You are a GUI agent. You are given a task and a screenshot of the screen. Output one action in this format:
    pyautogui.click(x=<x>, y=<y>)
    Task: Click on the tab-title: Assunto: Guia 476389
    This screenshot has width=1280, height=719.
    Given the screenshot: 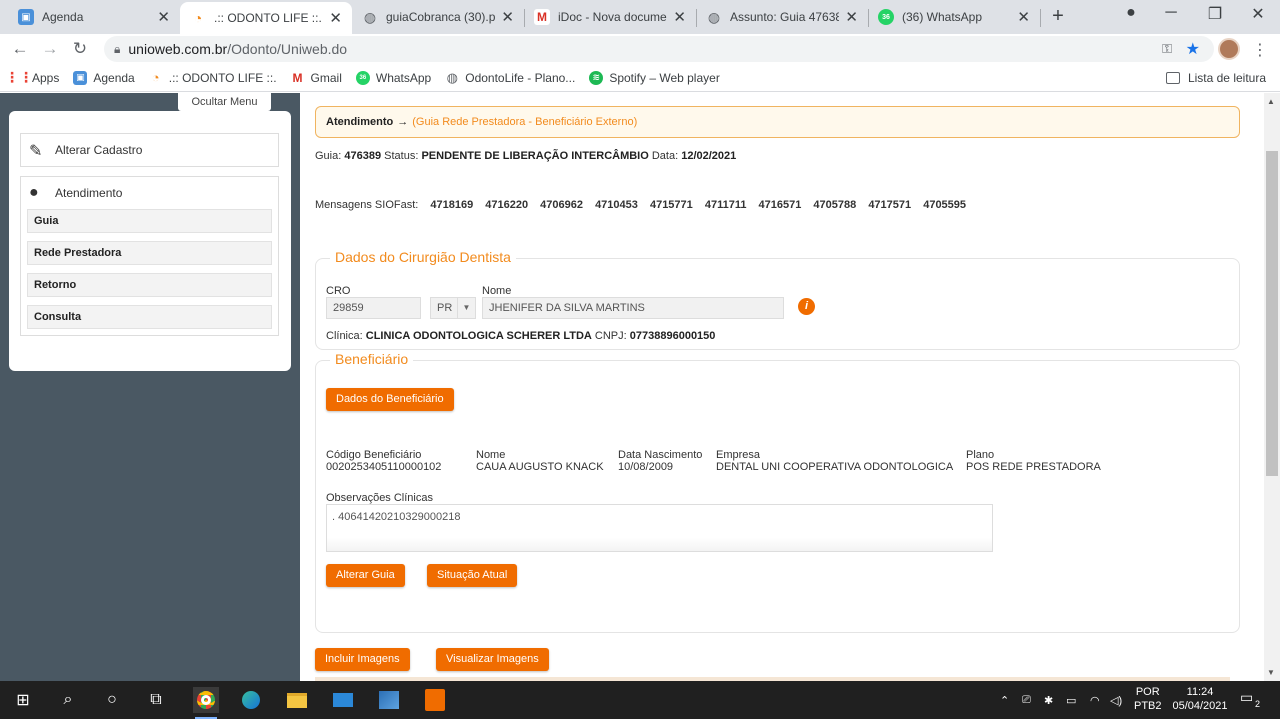 What is the action you would take?
    pyautogui.click(x=785, y=17)
    